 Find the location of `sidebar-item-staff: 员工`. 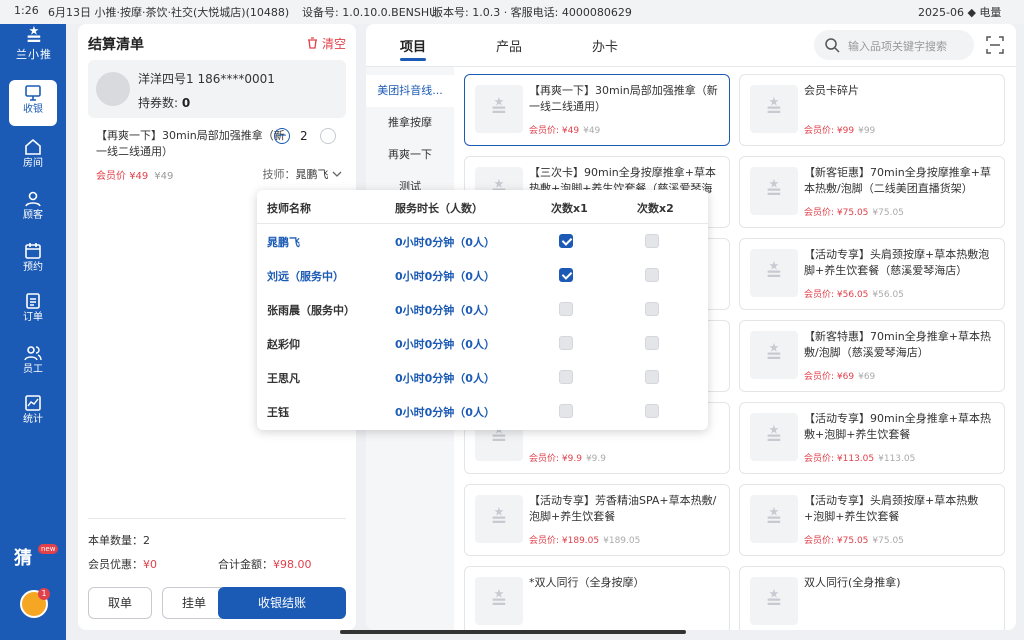

sidebar-item-staff: 员工 is located at coordinates (33, 363).